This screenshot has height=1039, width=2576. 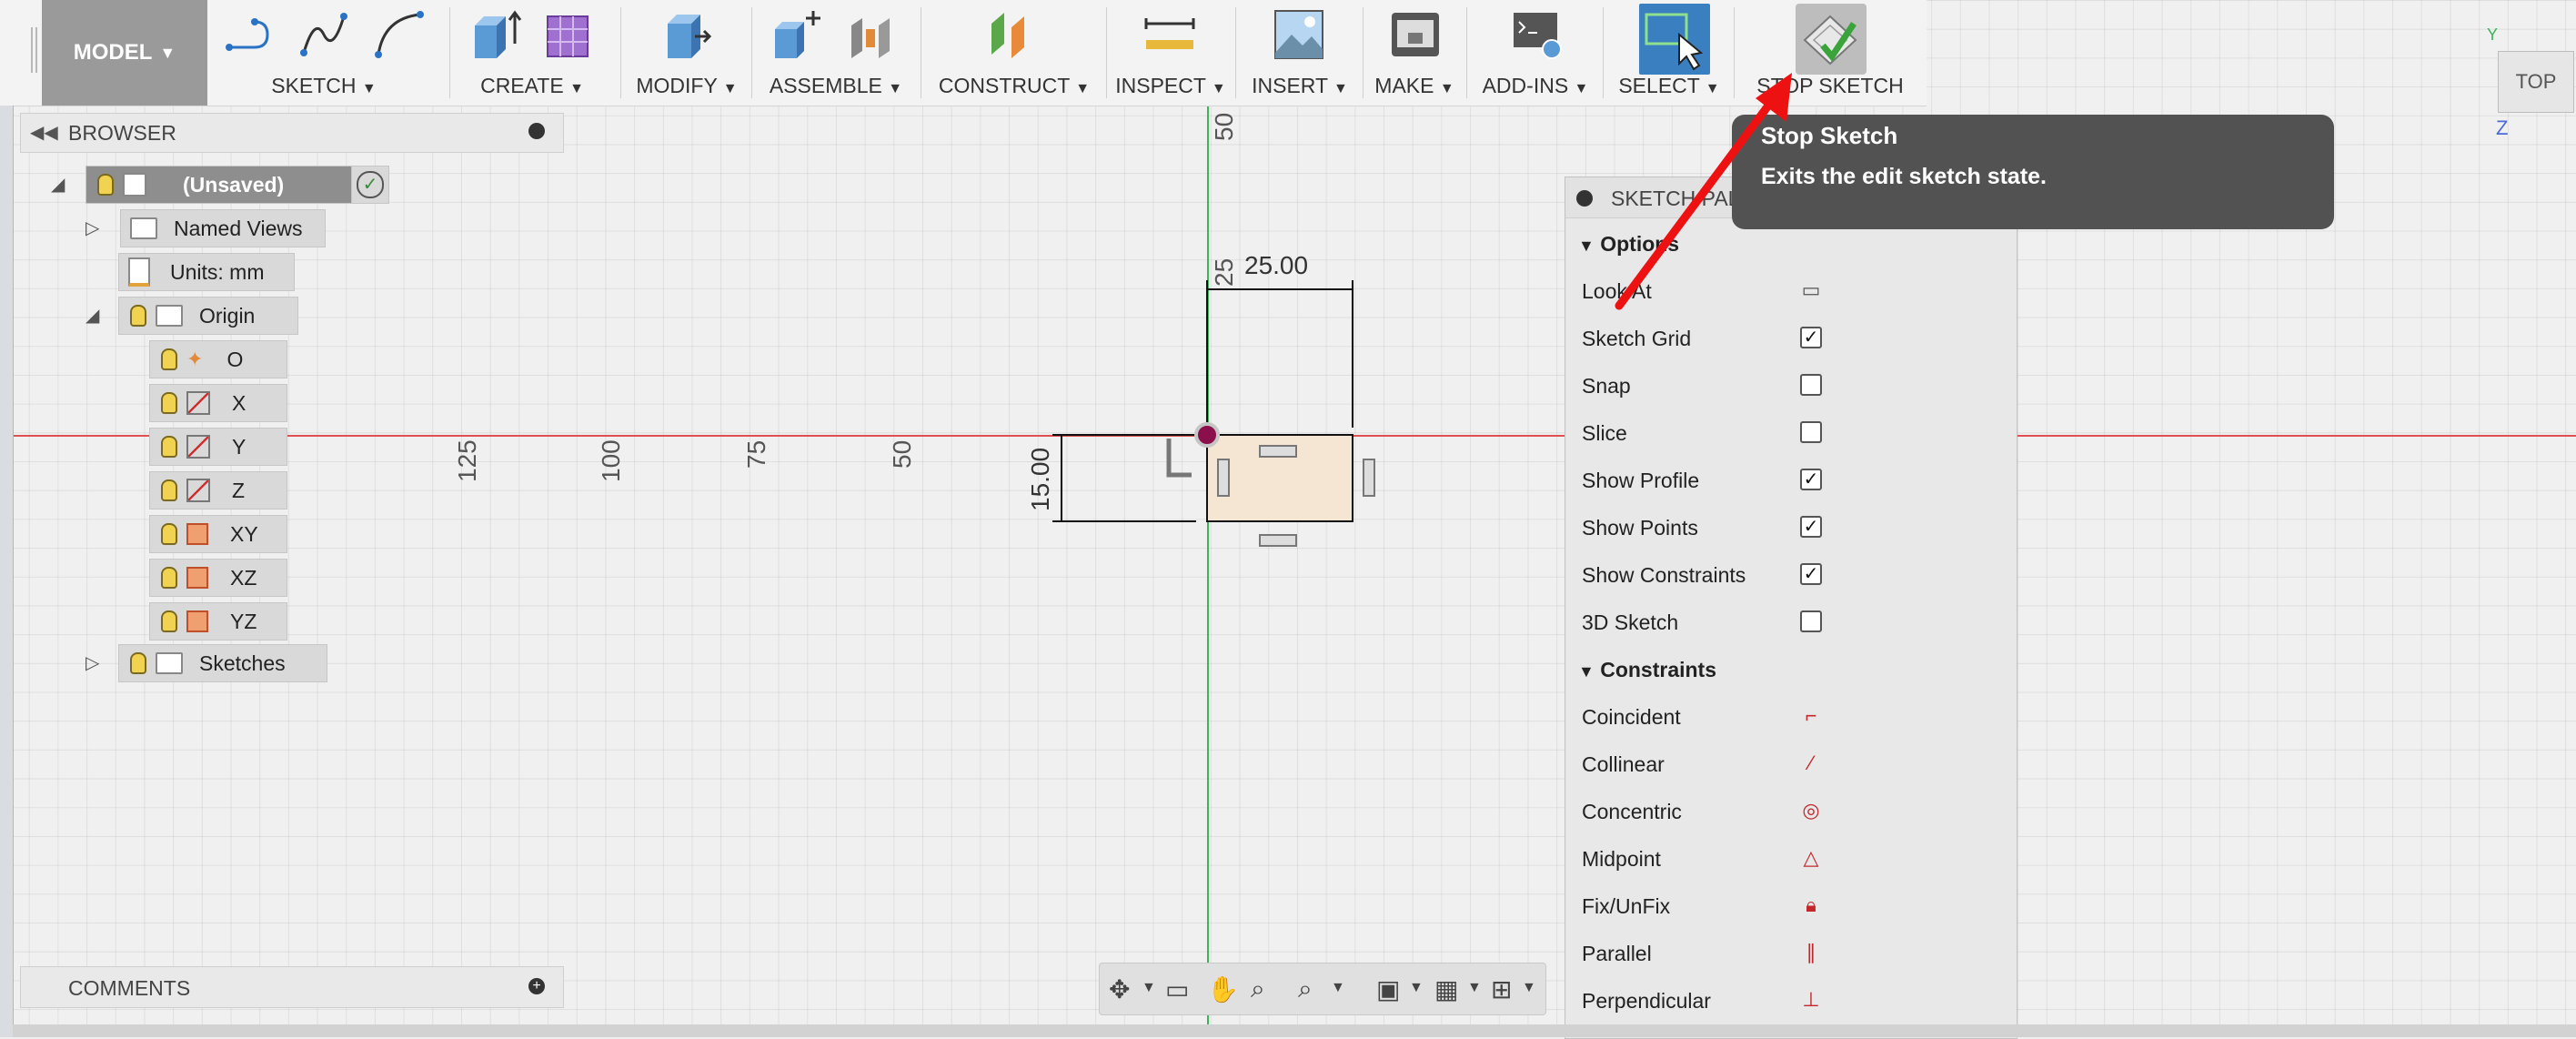 I want to click on addins-menu: ADD-INS ▼, so click(x=1535, y=86).